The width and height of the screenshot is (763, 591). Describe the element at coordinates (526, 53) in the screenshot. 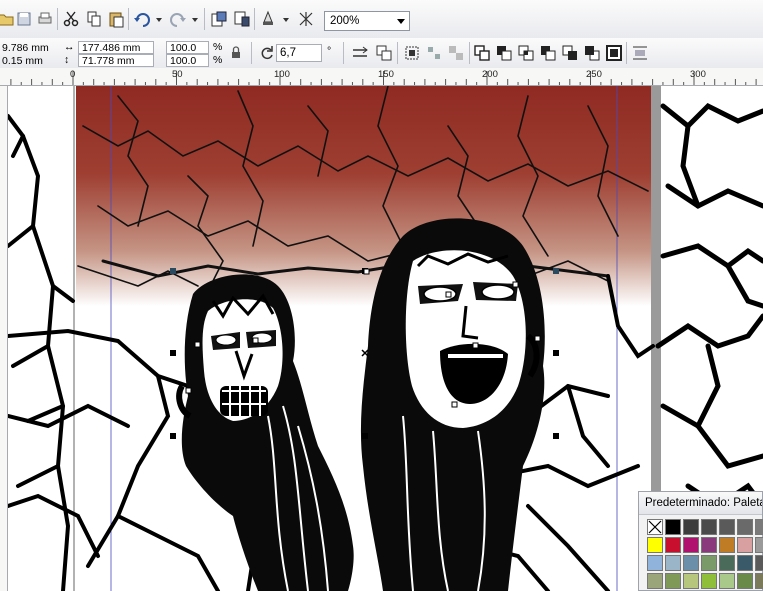

I see `intersect-icon` at that location.